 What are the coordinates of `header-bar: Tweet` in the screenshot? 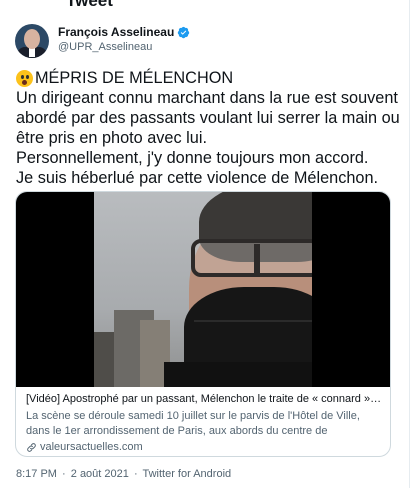 It's located at (205, 6).